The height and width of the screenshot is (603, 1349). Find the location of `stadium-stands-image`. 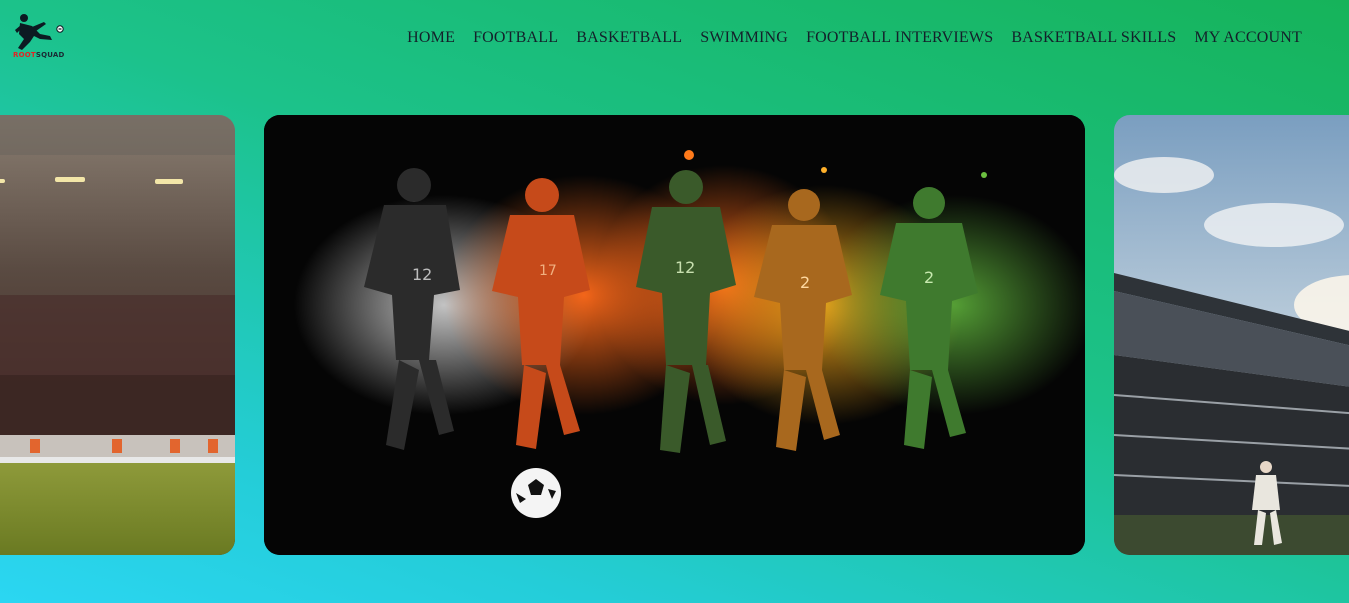

stadium-stands-image is located at coordinates (1231, 335).